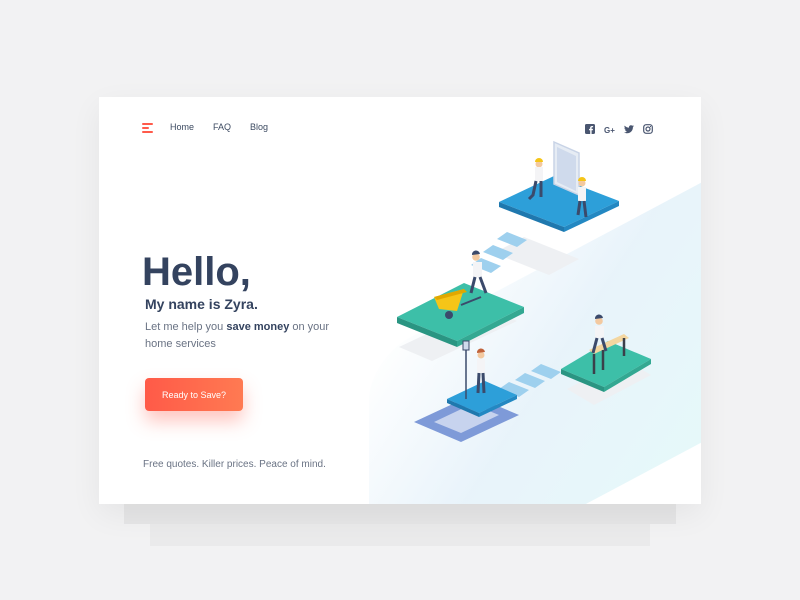  I want to click on window-install-platform, so click(559, 186).